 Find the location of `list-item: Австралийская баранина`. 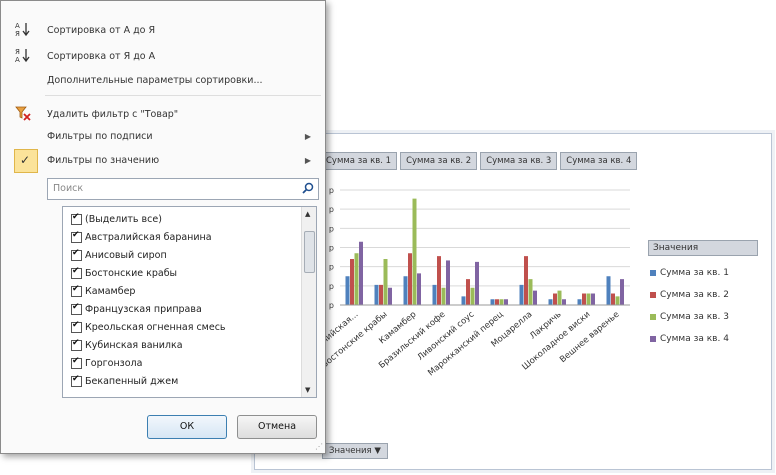

list-item: Австралийская баранина is located at coordinates (141, 237).